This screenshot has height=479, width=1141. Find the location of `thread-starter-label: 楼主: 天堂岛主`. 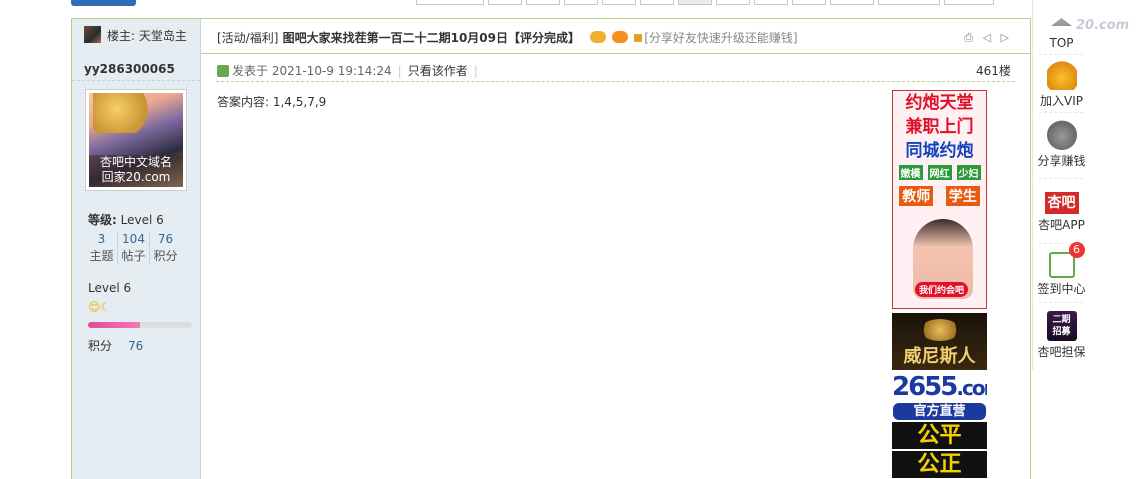

thread-starter-label: 楼主: 天堂岛主 is located at coordinates (147, 36).